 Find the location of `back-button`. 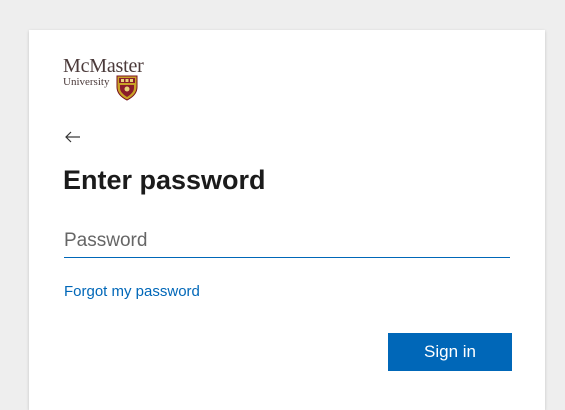

back-button is located at coordinates (75, 137).